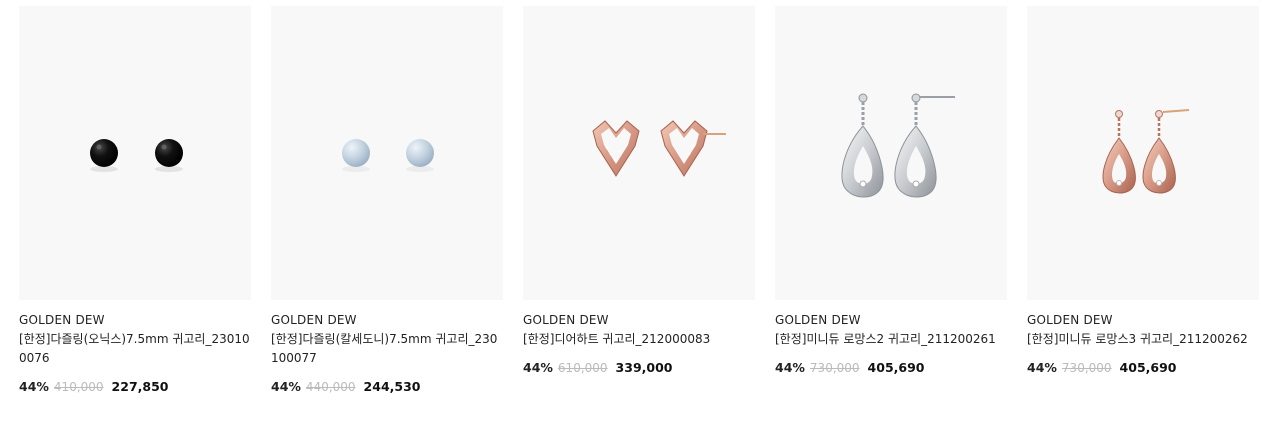  I want to click on original-price: 610,000, so click(582, 368).